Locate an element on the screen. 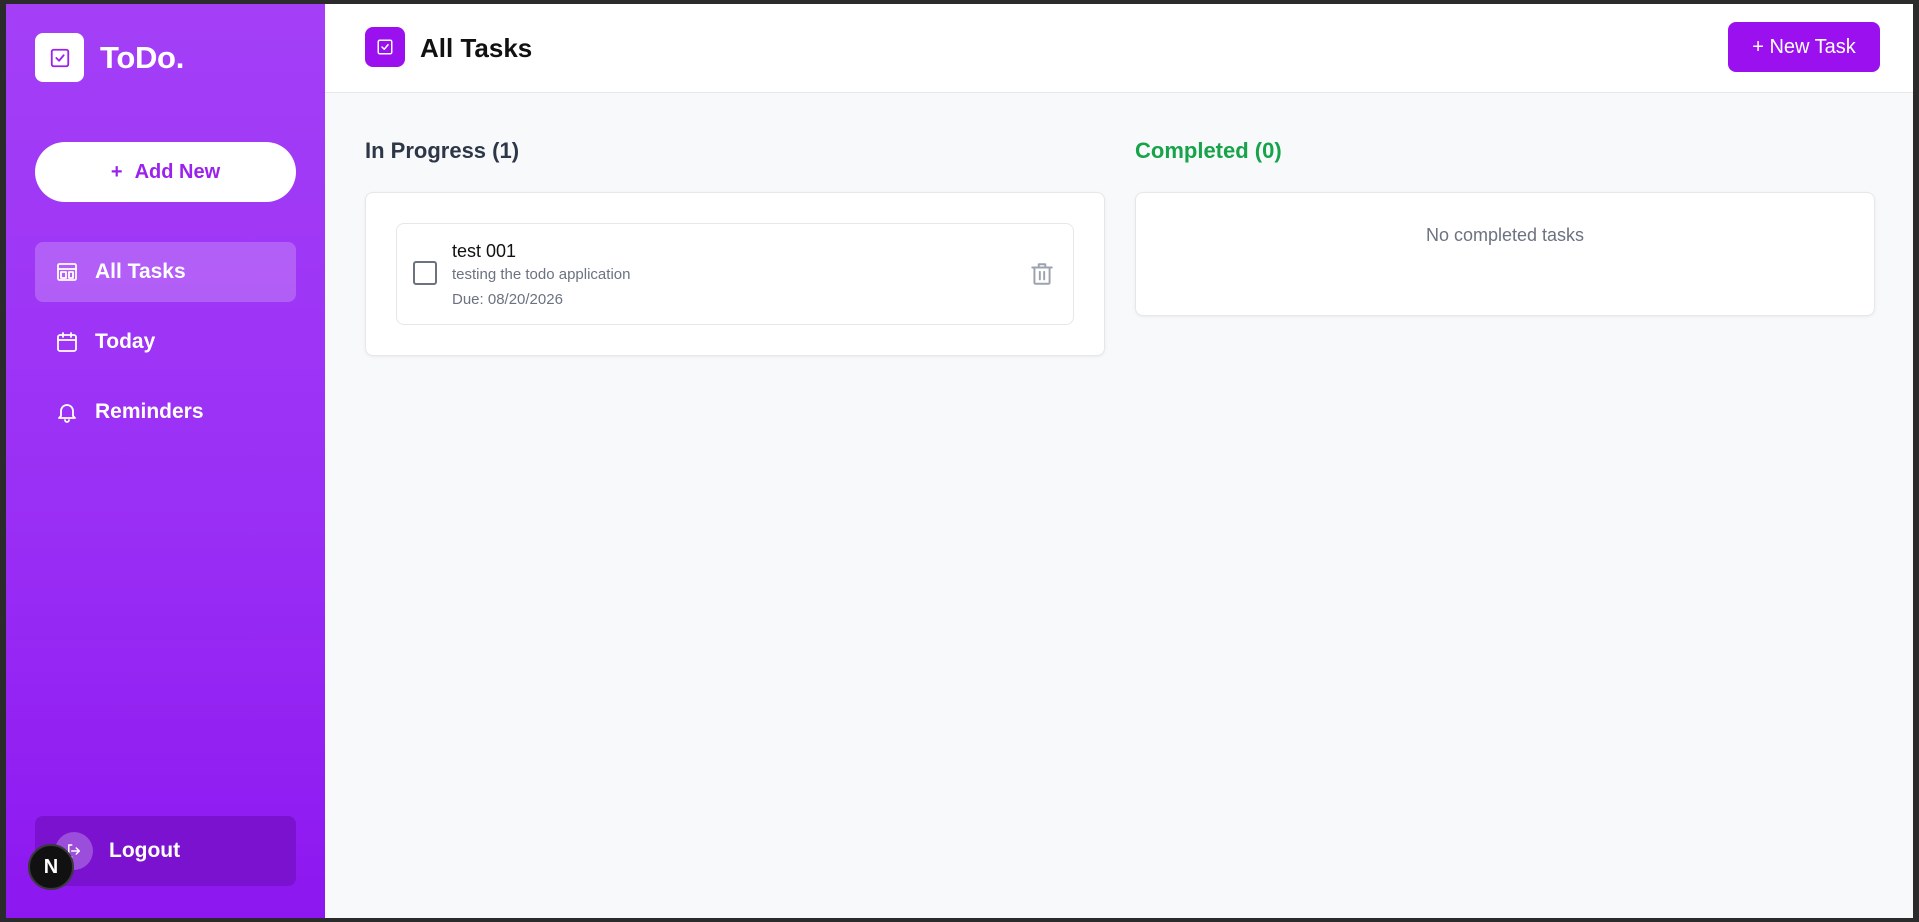 Image resolution: width=1919 pixels, height=922 pixels. calendar-icon is located at coordinates (67, 342).